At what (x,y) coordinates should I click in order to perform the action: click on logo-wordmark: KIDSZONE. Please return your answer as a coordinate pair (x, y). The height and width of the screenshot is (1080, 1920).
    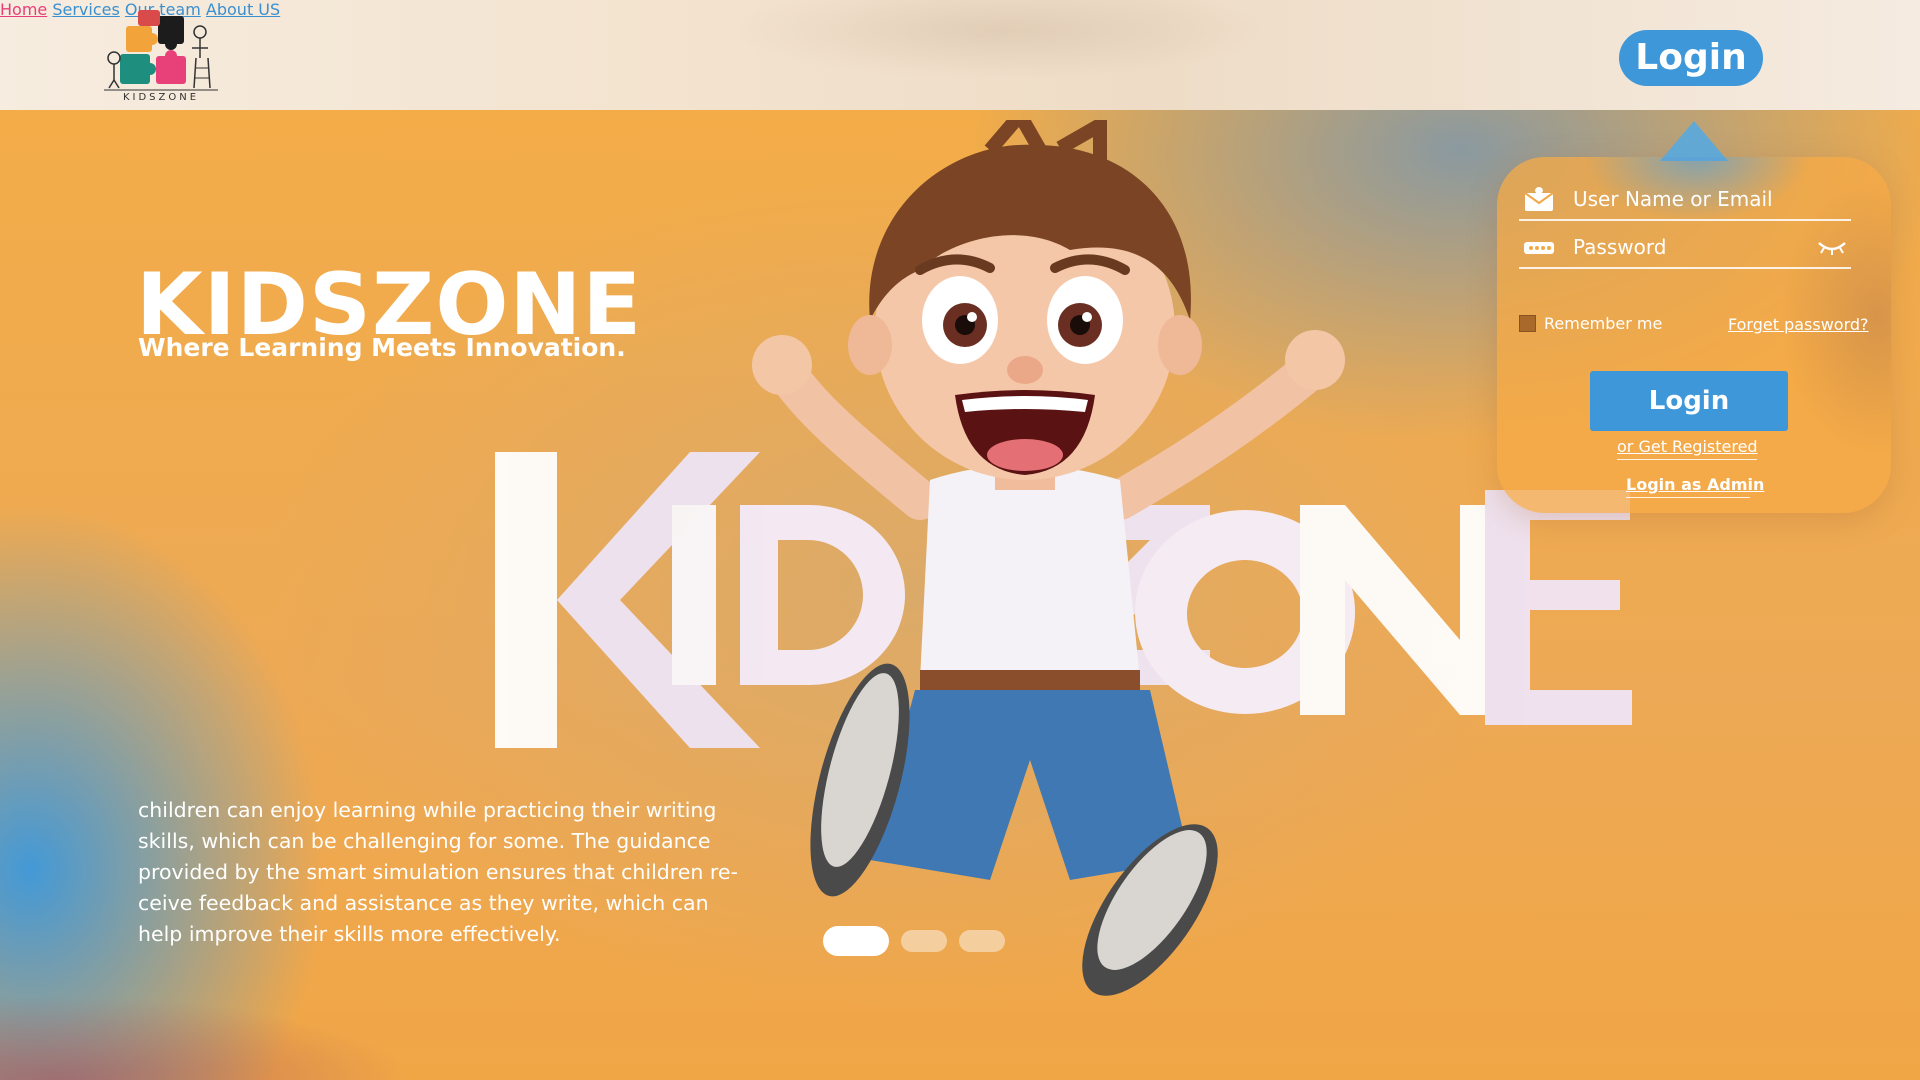
    Looking at the image, I should click on (161, 97).